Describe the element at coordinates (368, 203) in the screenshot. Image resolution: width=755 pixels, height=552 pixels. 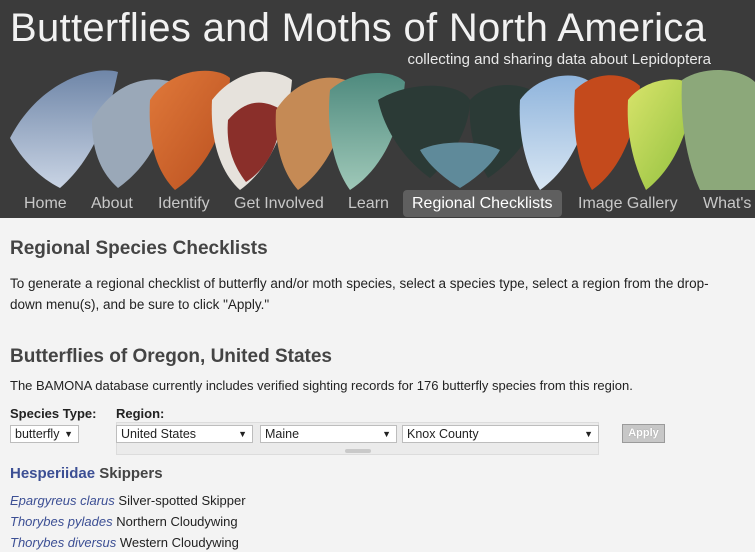
I see `nav-learn: Learn` at that location.